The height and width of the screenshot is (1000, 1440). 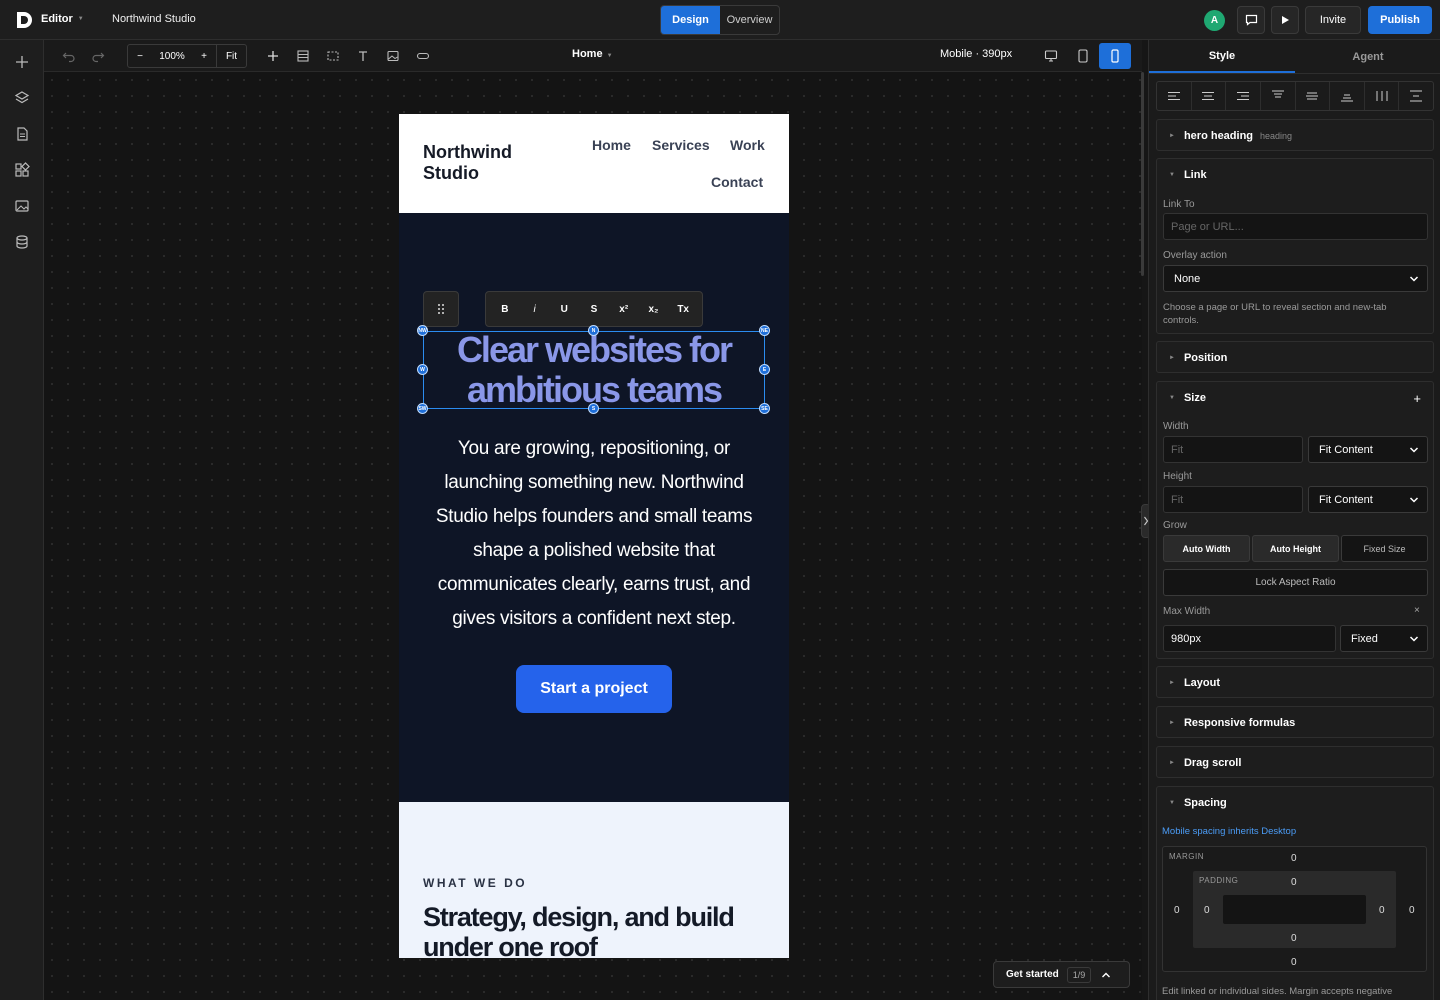 I want to click on canvas-scrollbar, so click(x=1142, y=174).